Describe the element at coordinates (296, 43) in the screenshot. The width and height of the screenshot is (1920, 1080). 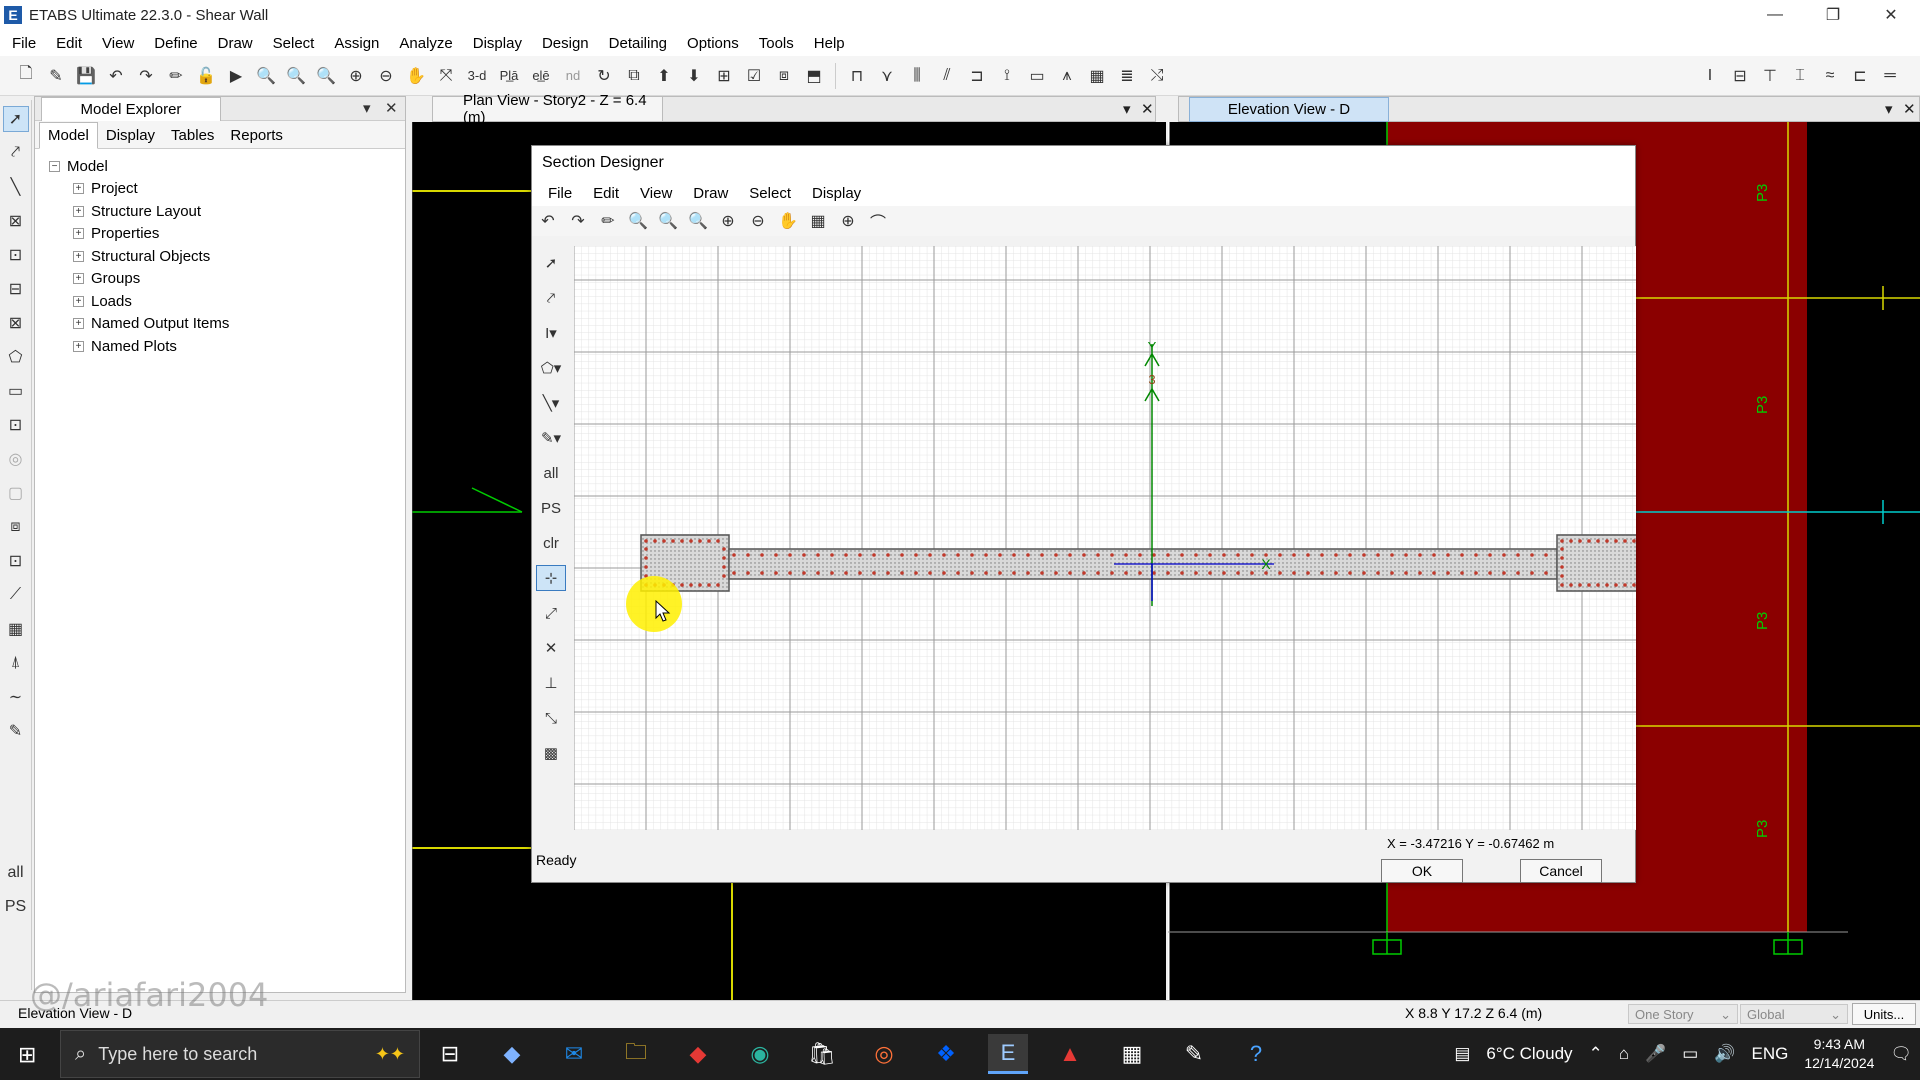
I see `menu-select: Select` at that location.